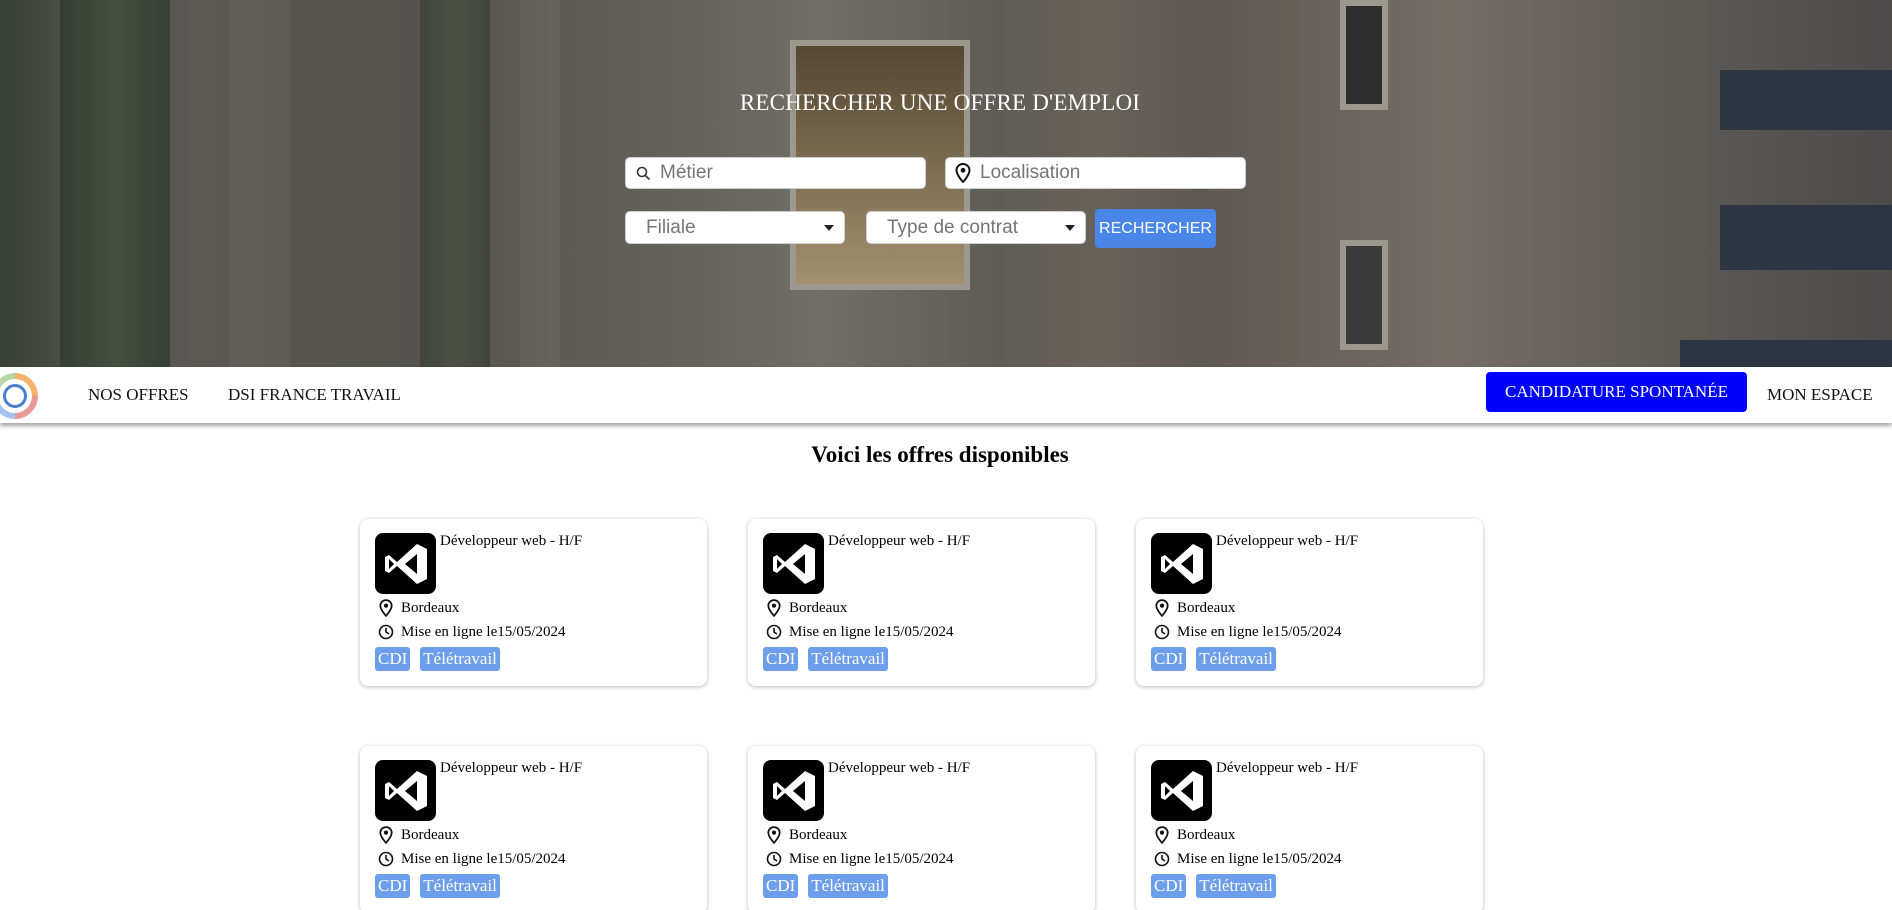 This screenshot has width=1892, height=910. Describe the element at coordinates (940, 454) in the screenshot. I see `section-title: Voici les offres disponibles` at that location.